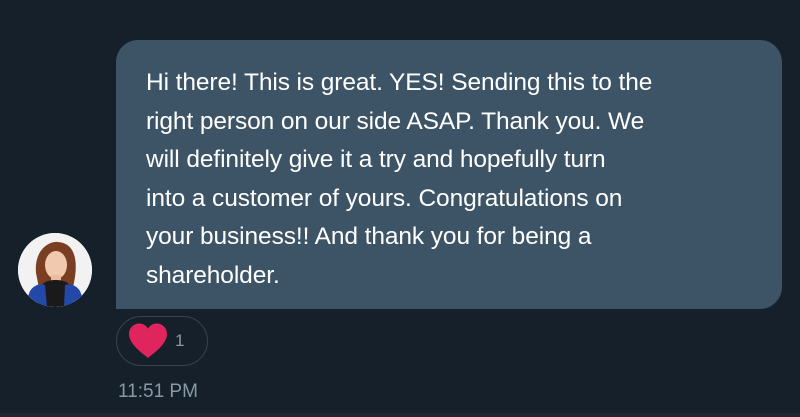 The width and height of the screenshot is (800, 417). I want to click on reaction-button: 1, so click(162, 341).